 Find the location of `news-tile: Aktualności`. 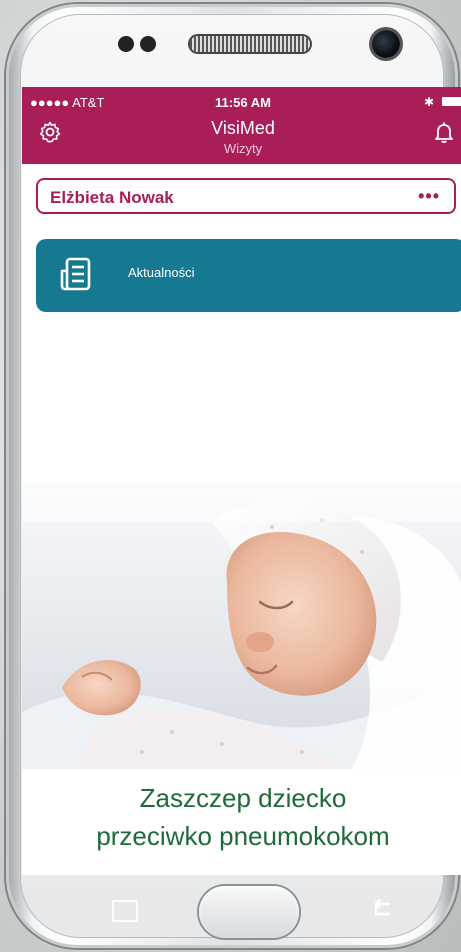

news-tile: Aktualności is located at coordinates (248, 275).